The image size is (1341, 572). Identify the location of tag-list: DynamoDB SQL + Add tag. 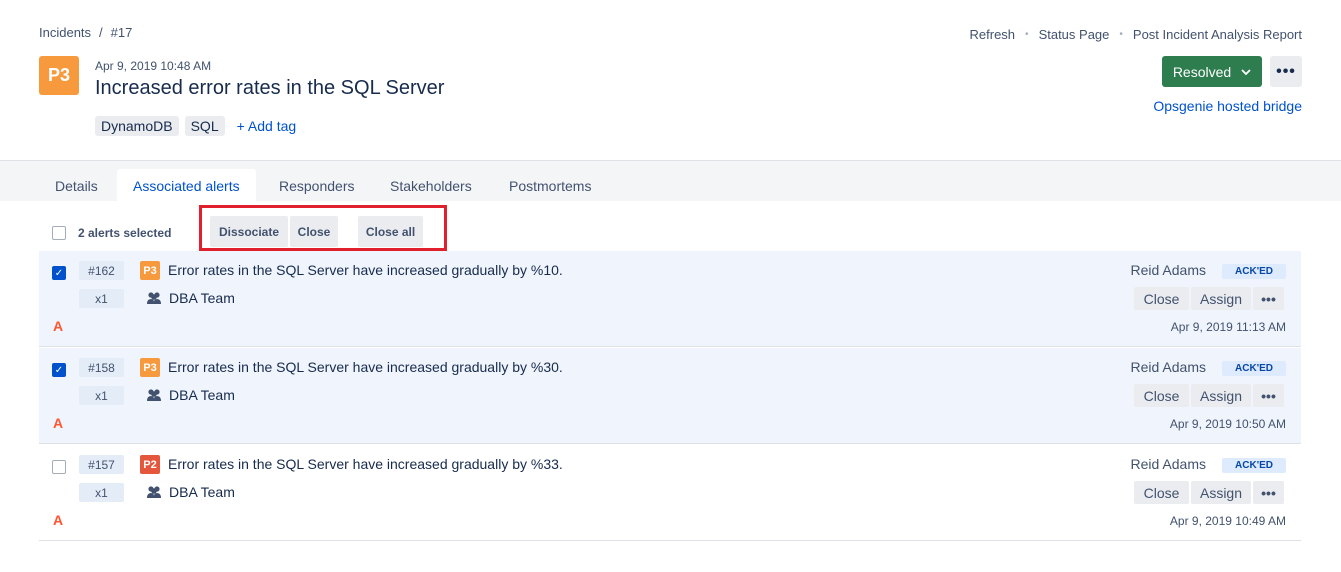
(195, 126).